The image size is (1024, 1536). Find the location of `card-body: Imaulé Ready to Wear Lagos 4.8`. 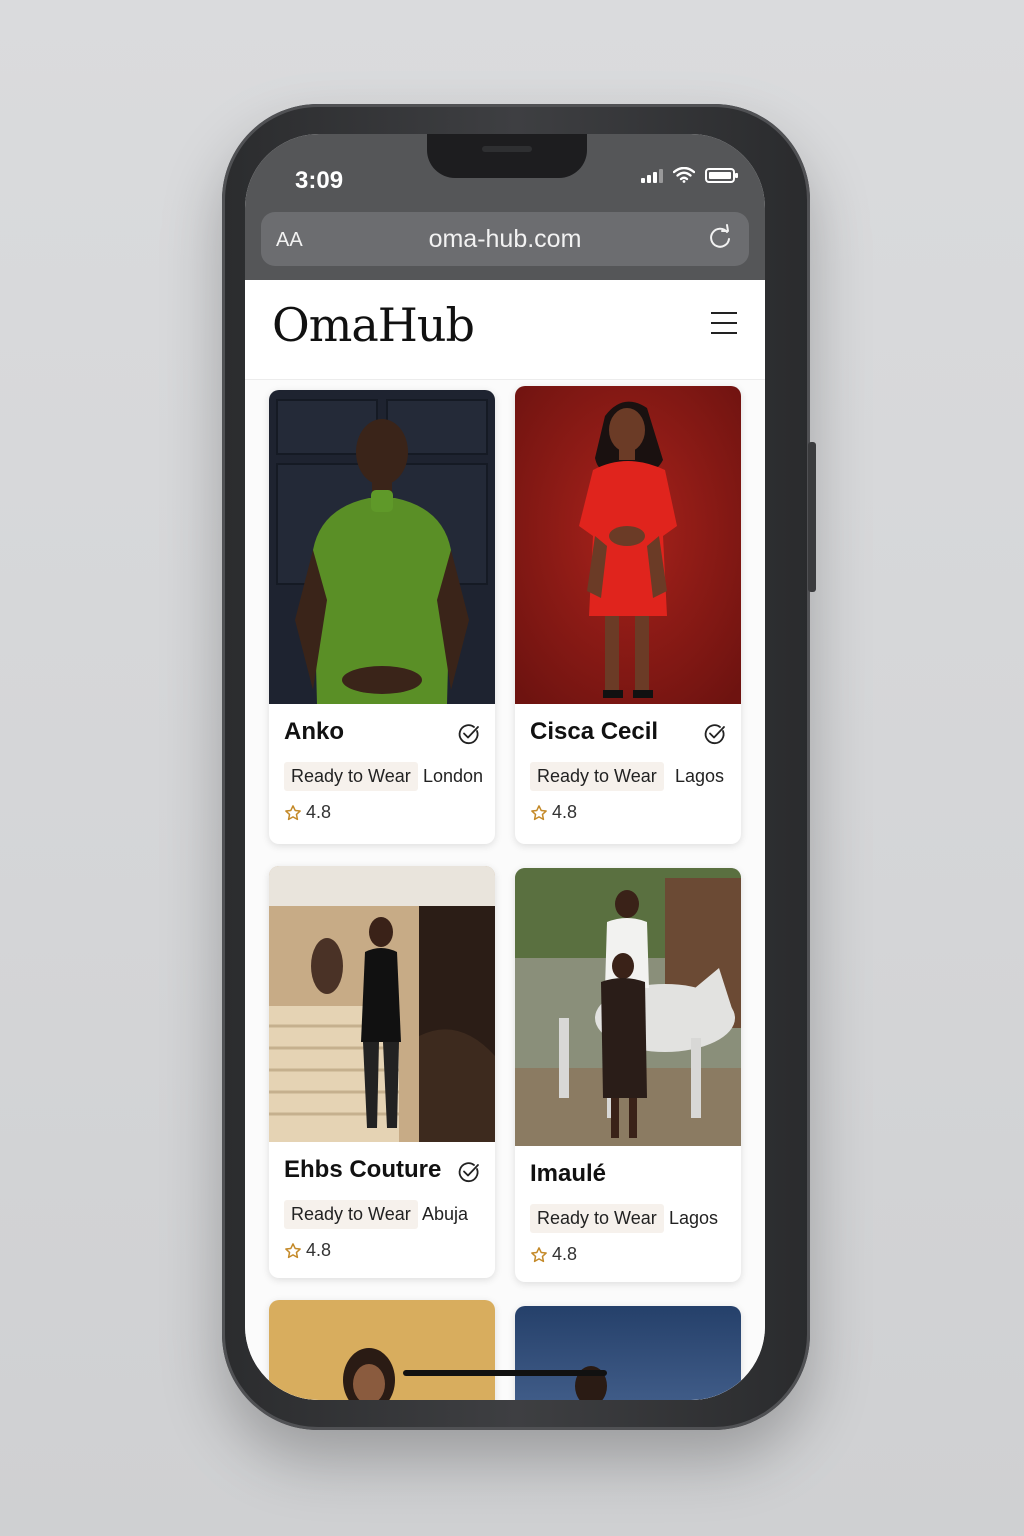

card-body: Imaulé Ready to Wear Lagos 4.8 is located at coordinates (628, 1214).